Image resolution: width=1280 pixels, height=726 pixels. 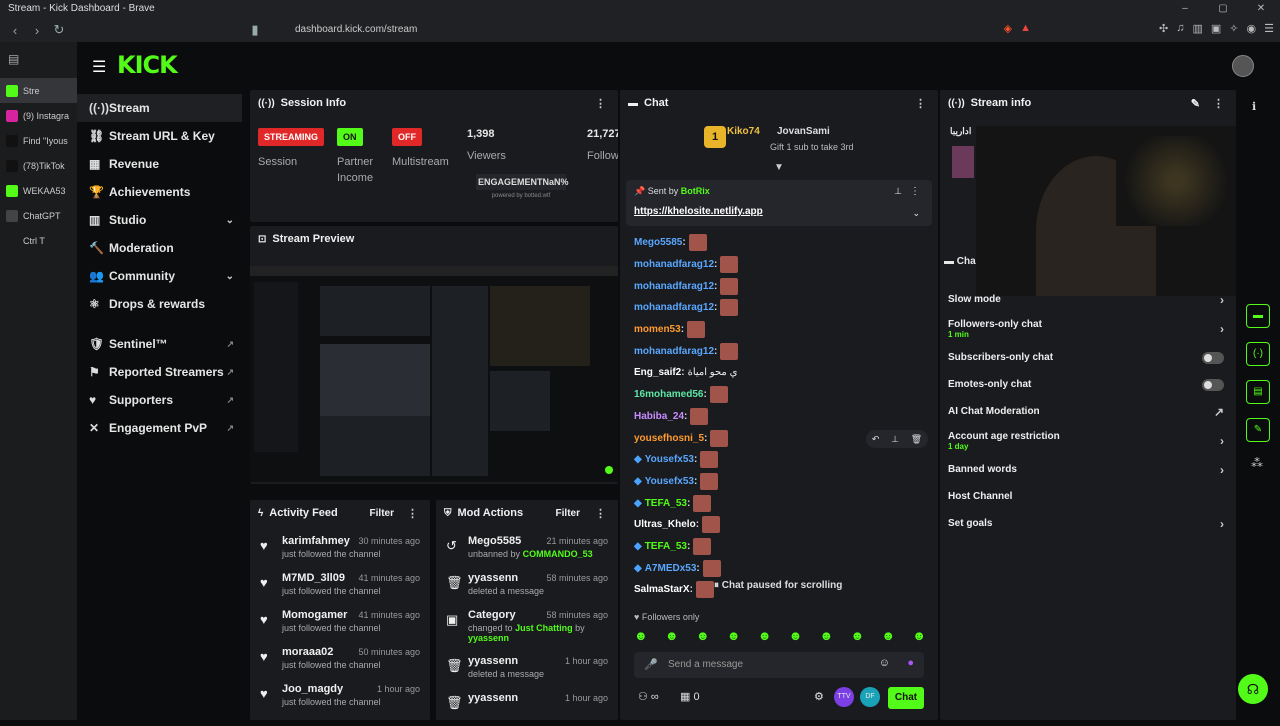 What do you see at coordinates (382, 513) in the screenshot?
I see `activity-filter-button: Filter` at bounding box center [382, 513].